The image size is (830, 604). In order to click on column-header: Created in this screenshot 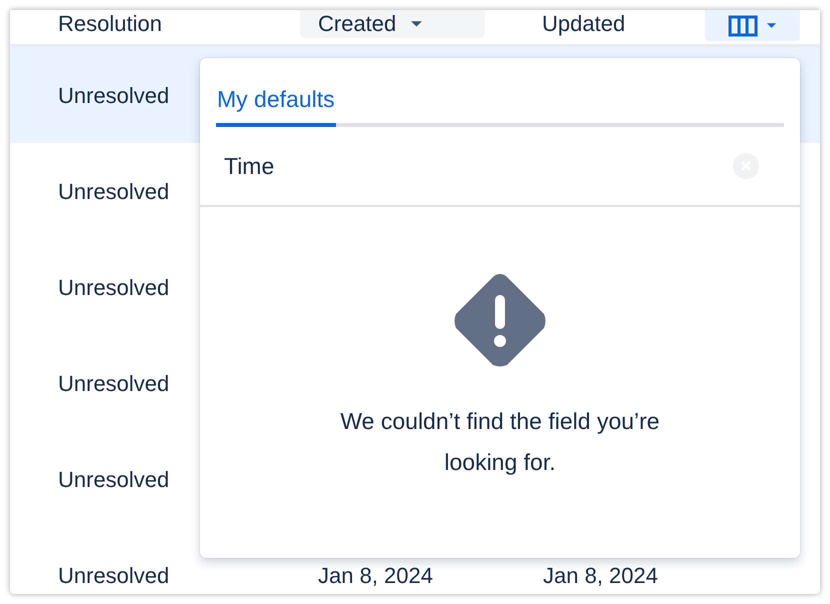, I will do `click(392, 24)`.